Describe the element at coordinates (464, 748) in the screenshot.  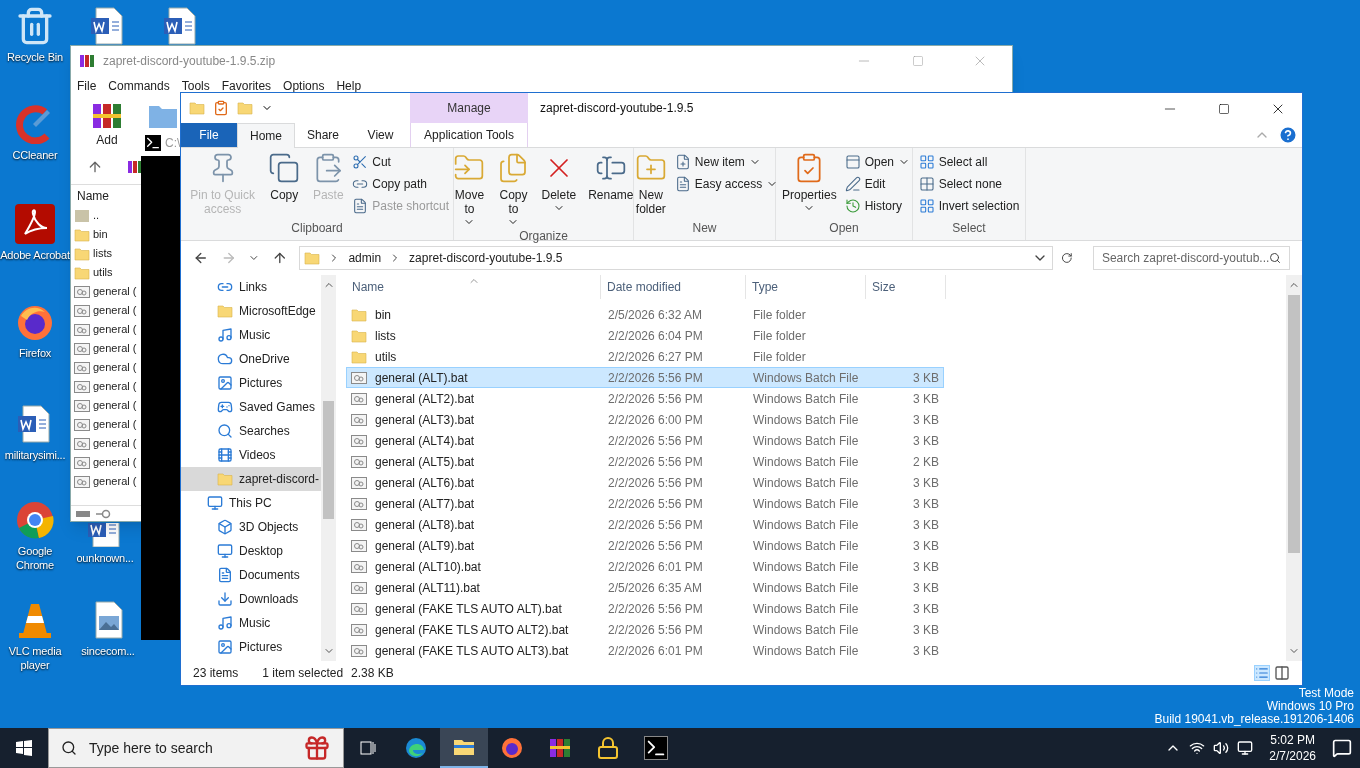
I see `taskbar-app-button` at that location.